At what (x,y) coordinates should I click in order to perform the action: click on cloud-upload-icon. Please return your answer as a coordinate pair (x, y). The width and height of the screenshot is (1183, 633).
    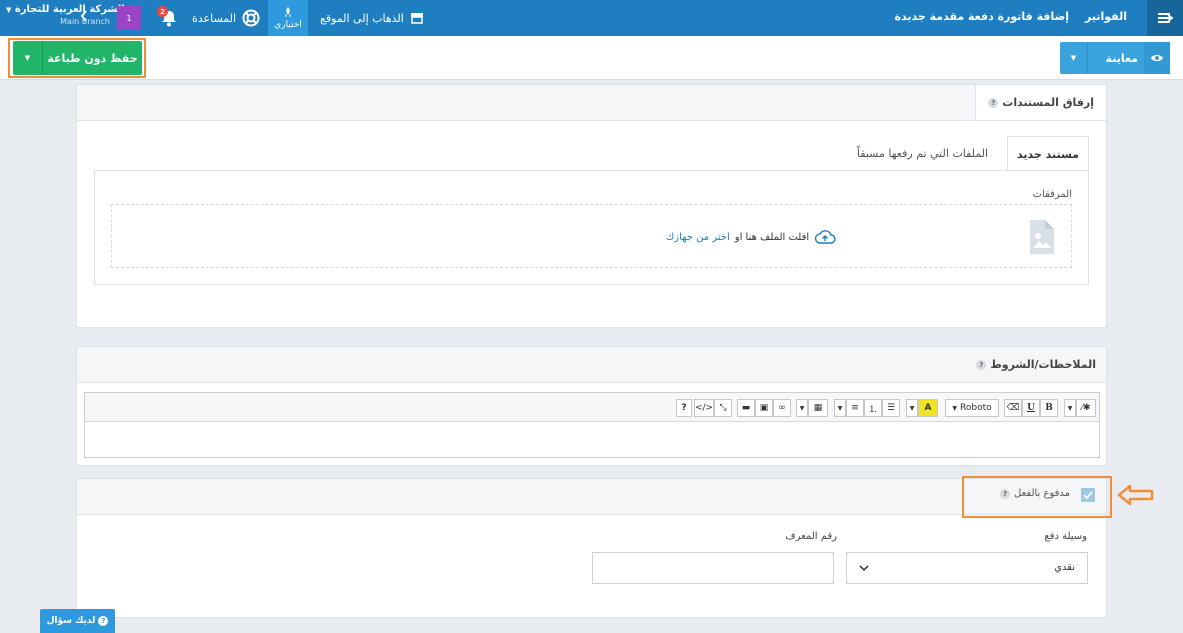
    Looking at the image, I should click on (825, 237).